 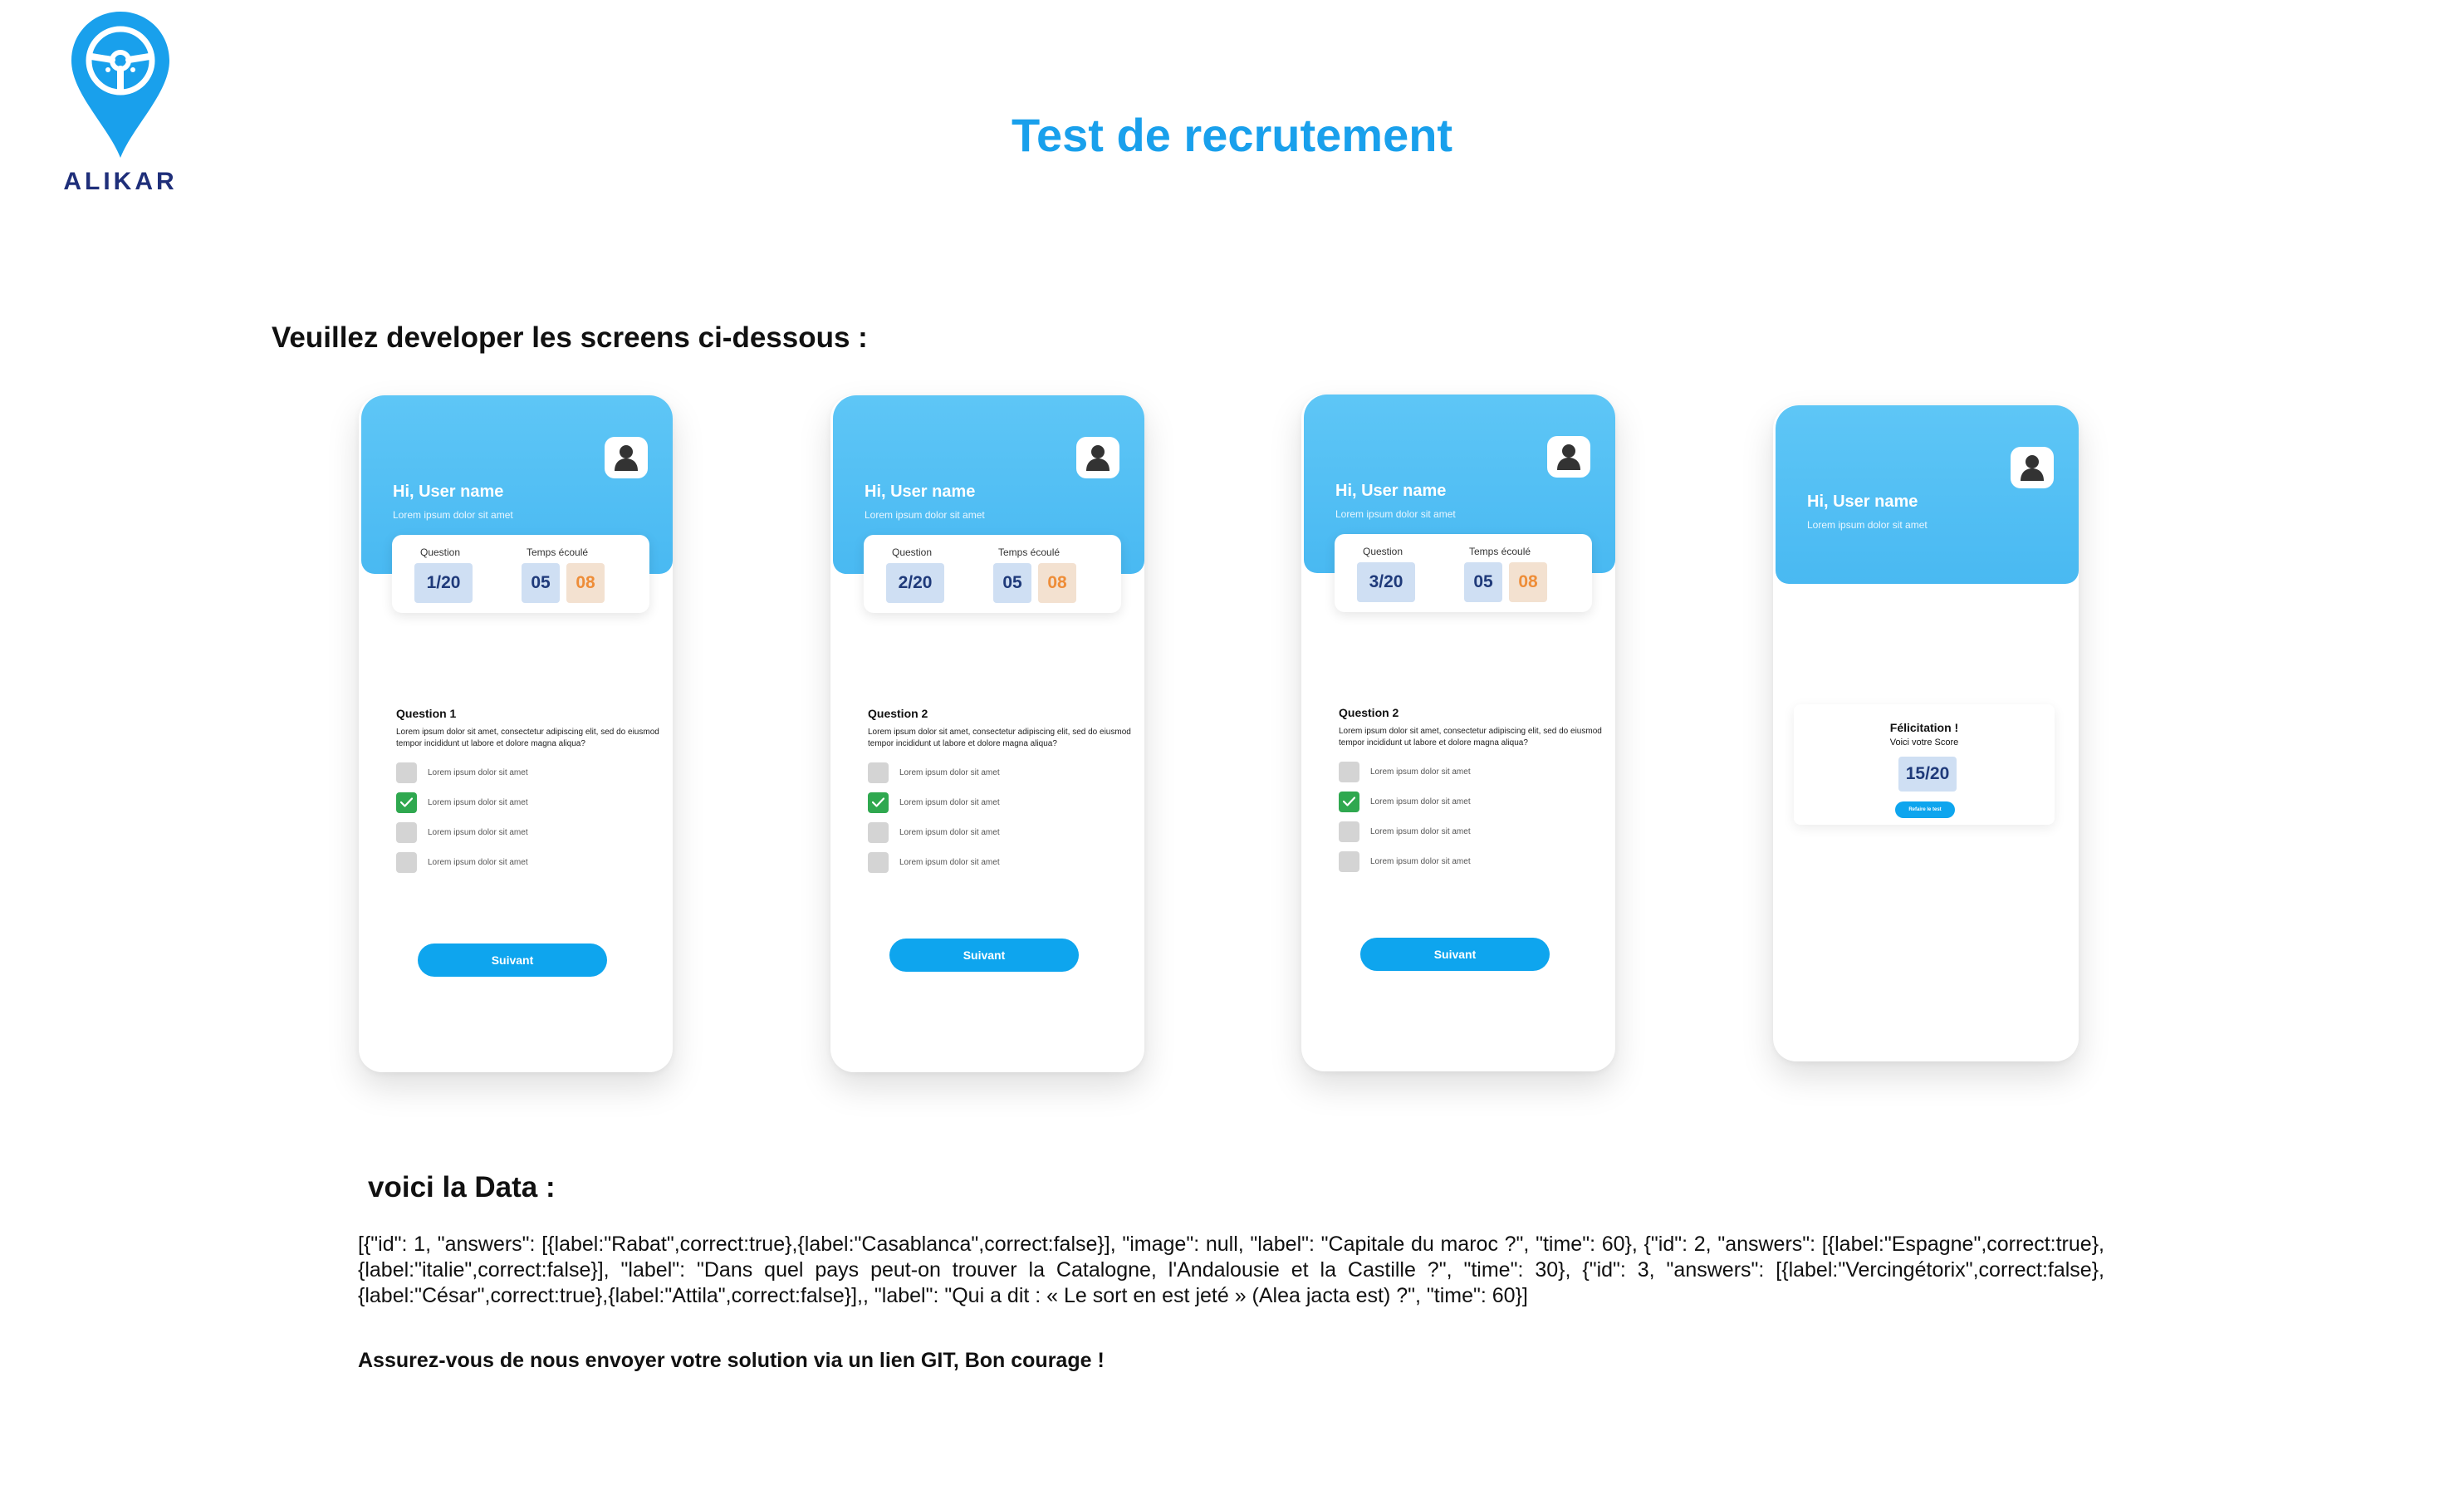 What do you see at coordinates (462, 1187) in the screenshot?
I see `data-heading: voici la Data :` at bounding box center [462, 1187].